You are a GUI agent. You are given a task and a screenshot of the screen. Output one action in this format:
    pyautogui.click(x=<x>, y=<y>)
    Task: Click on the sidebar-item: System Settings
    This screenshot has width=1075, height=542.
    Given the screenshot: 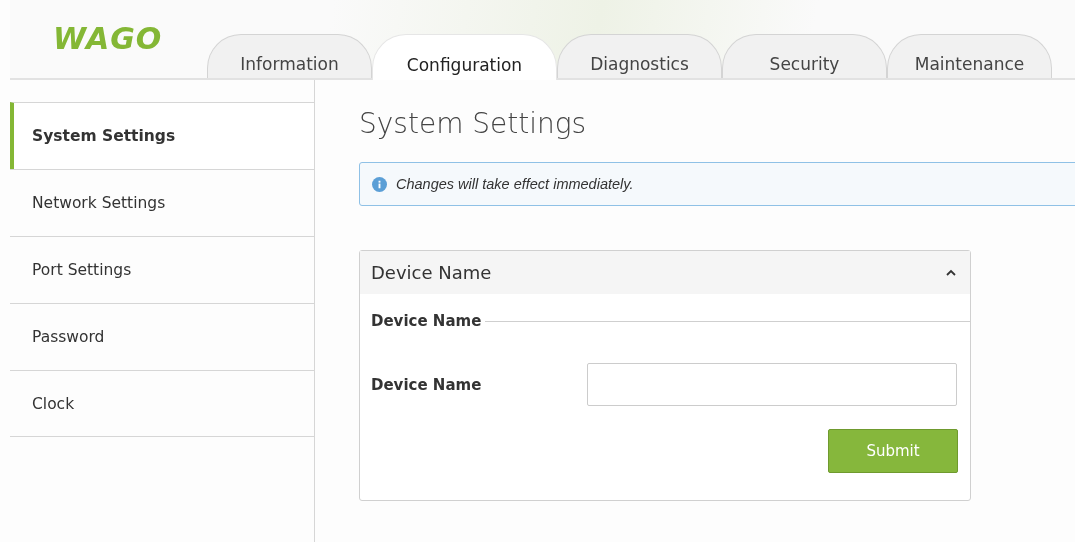 What is the action you would take?
    pyautogui.click(x=162, y=135)
    